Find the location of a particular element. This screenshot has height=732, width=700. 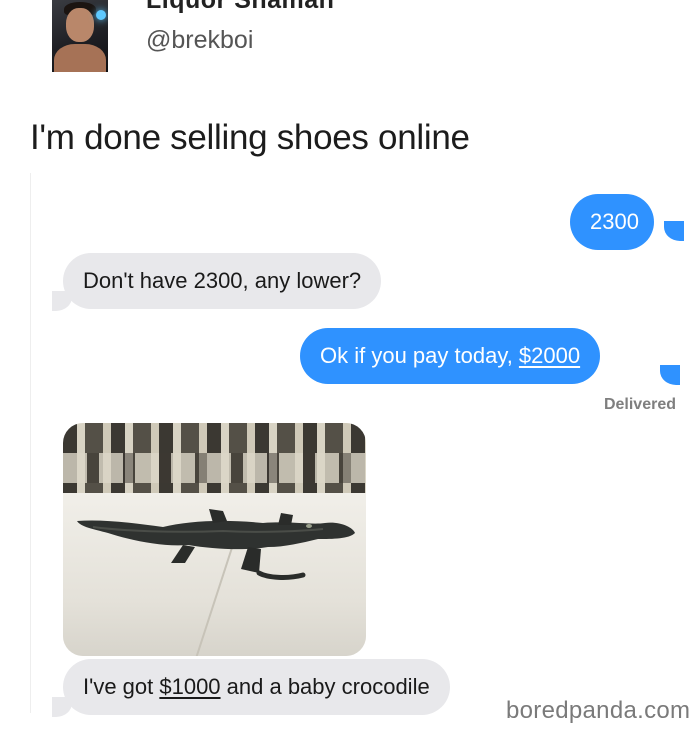

message-text: Ok if you pay today, is located at coordinates (419, 355).